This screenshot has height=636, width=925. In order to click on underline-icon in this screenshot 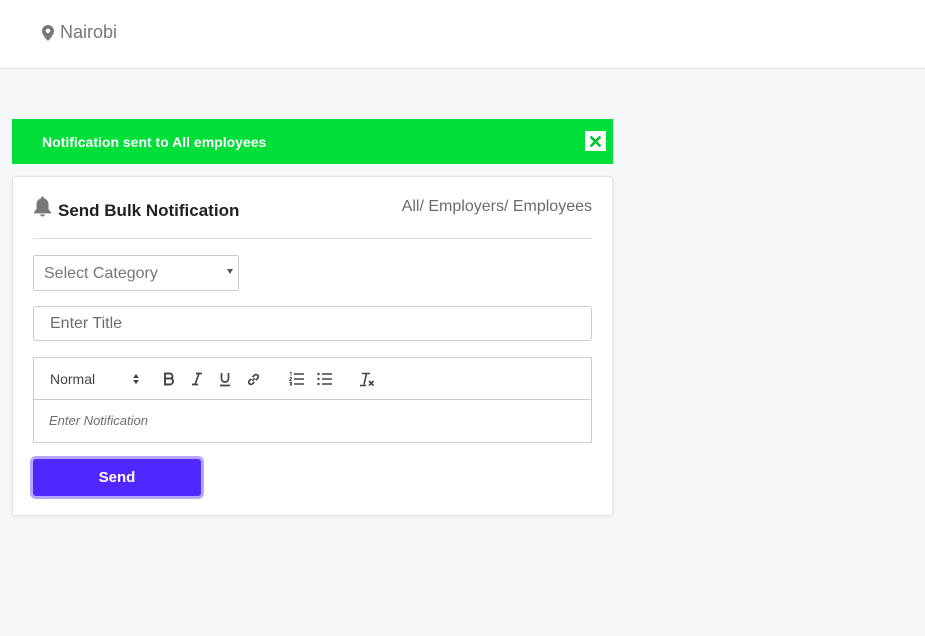, I will do `click(225, 379)`.